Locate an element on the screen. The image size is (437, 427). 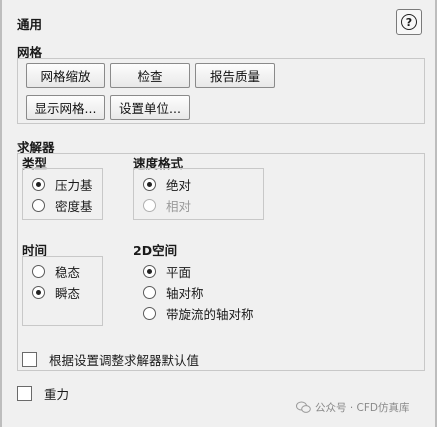
radio-label: 平面 is located at coordinates (179, 272).